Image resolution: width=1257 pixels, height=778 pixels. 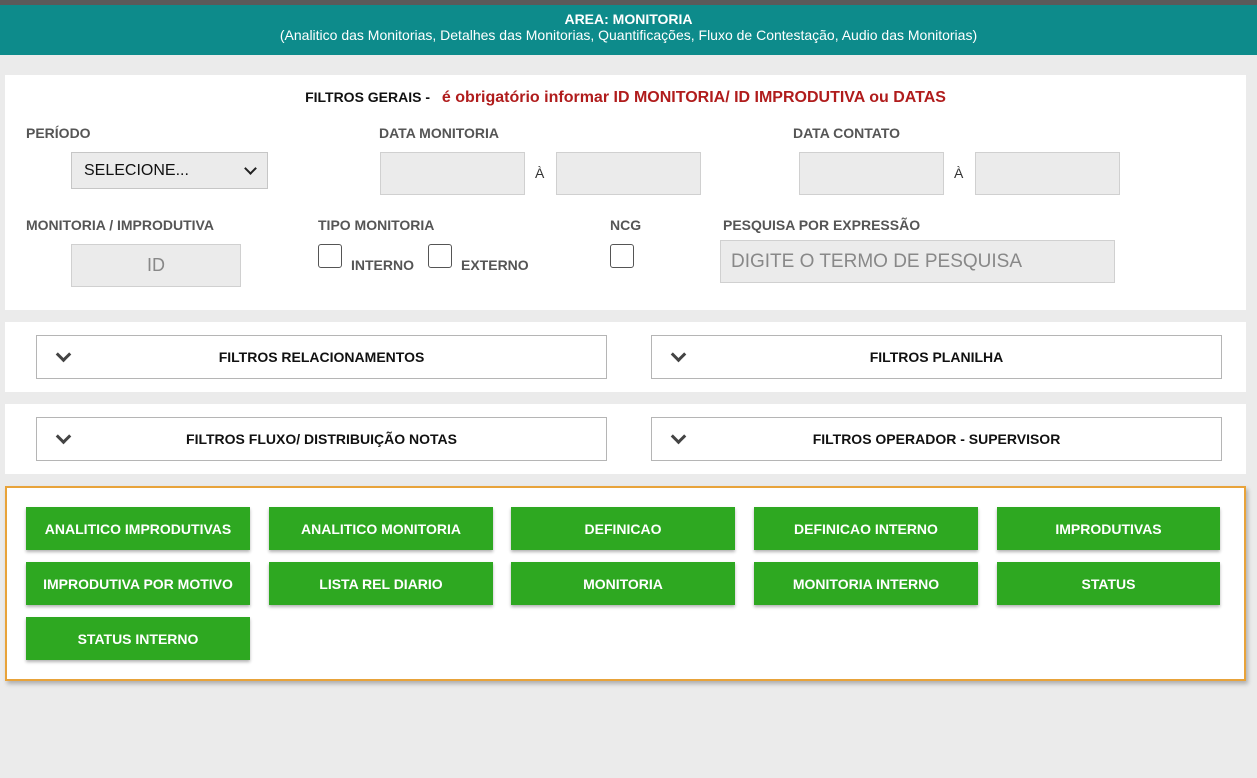 What do you see at coordinates (440, 256) in the screenshot?
I see `externo-checkbox` at bounding box center [440, 256].